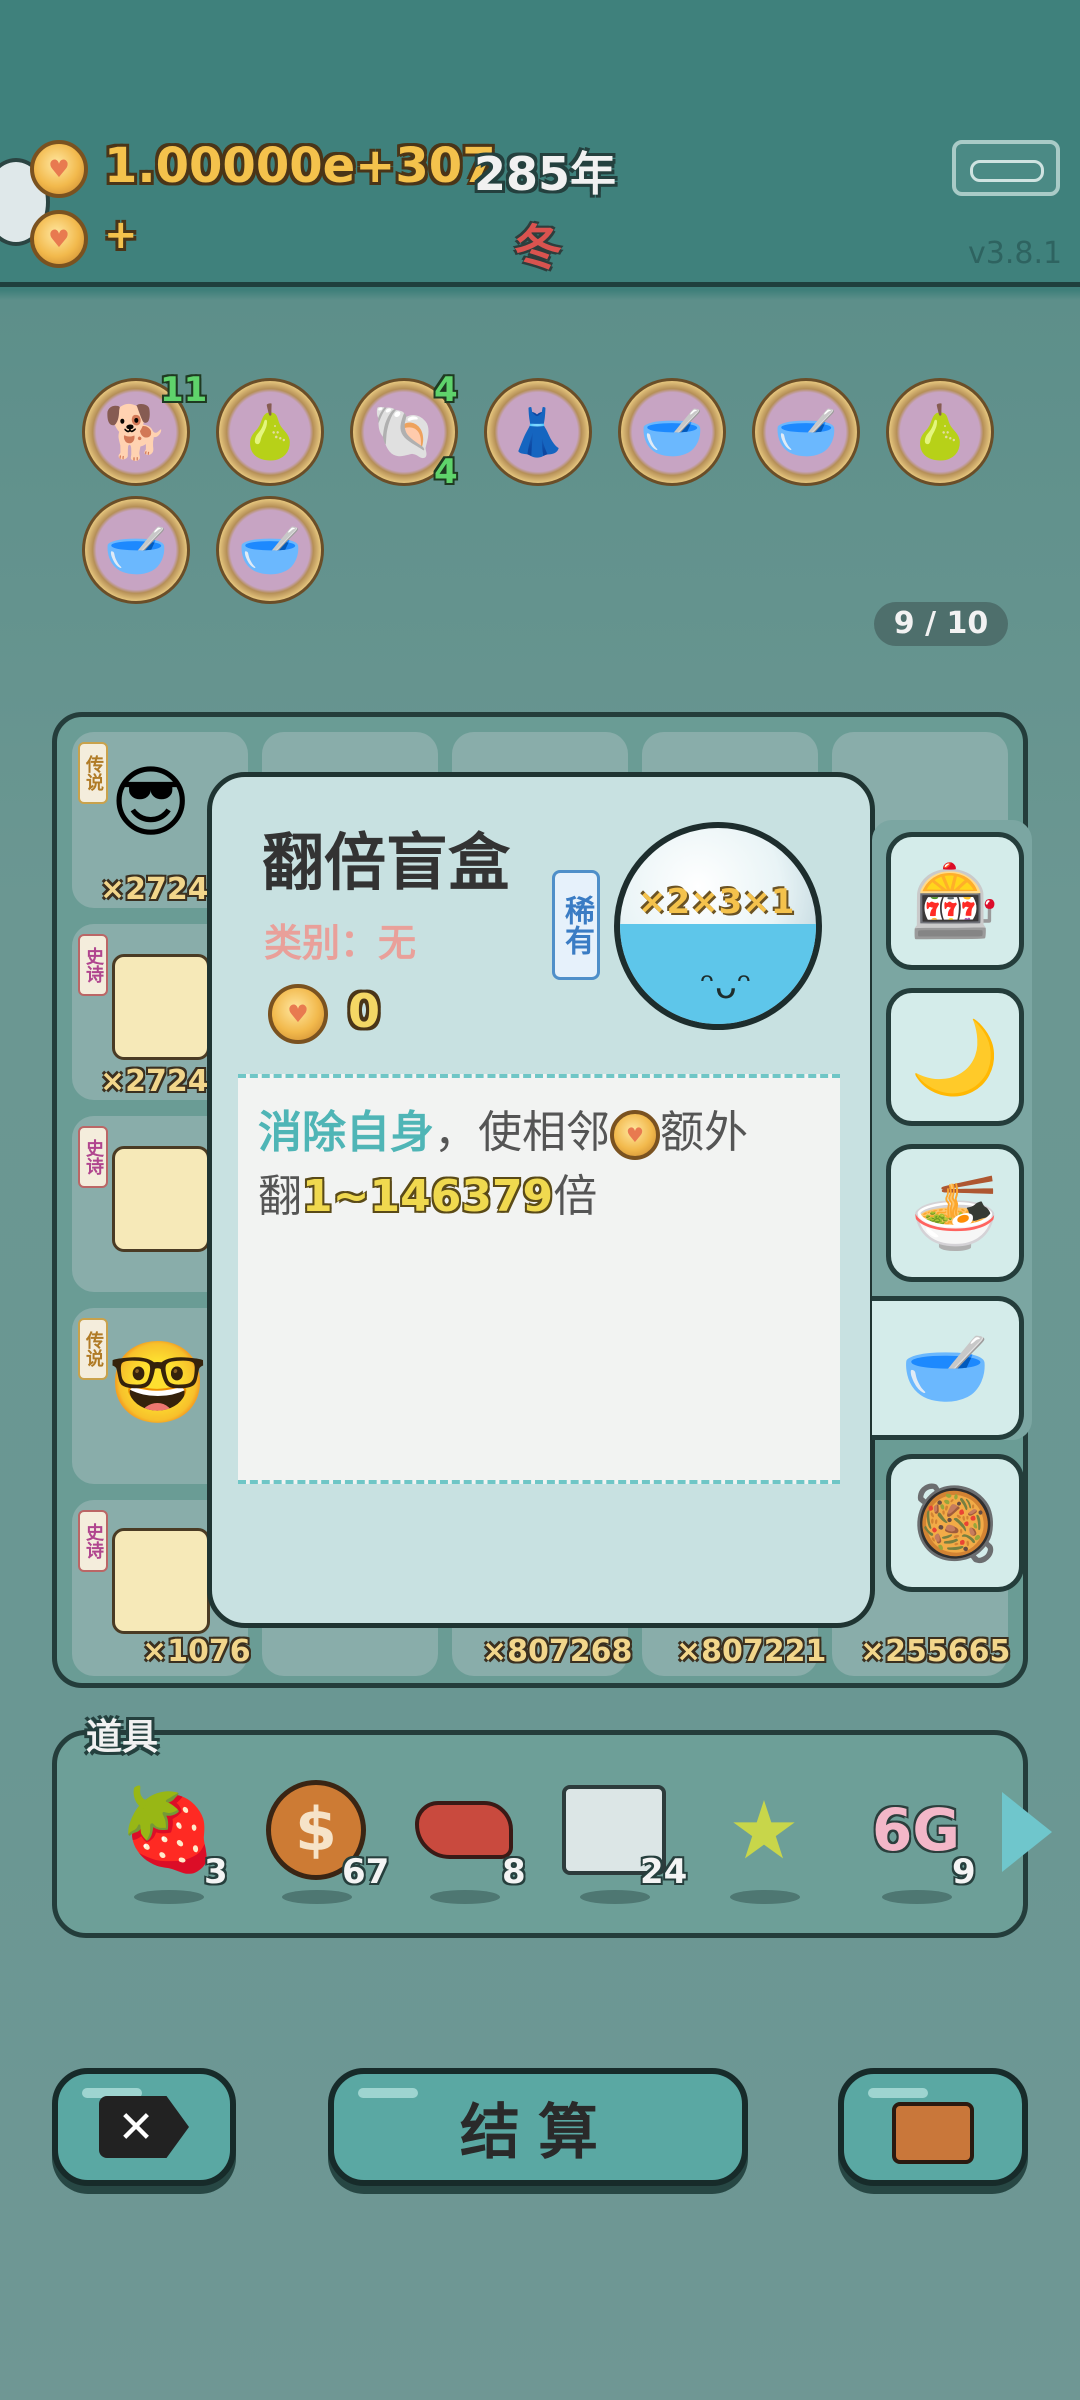 This screenshot has width=1080, height=2400. What do you see at coordinates (366, 1872) in the screenshot?
I see `prop-count: 67` at bounding box center [366, 1872].